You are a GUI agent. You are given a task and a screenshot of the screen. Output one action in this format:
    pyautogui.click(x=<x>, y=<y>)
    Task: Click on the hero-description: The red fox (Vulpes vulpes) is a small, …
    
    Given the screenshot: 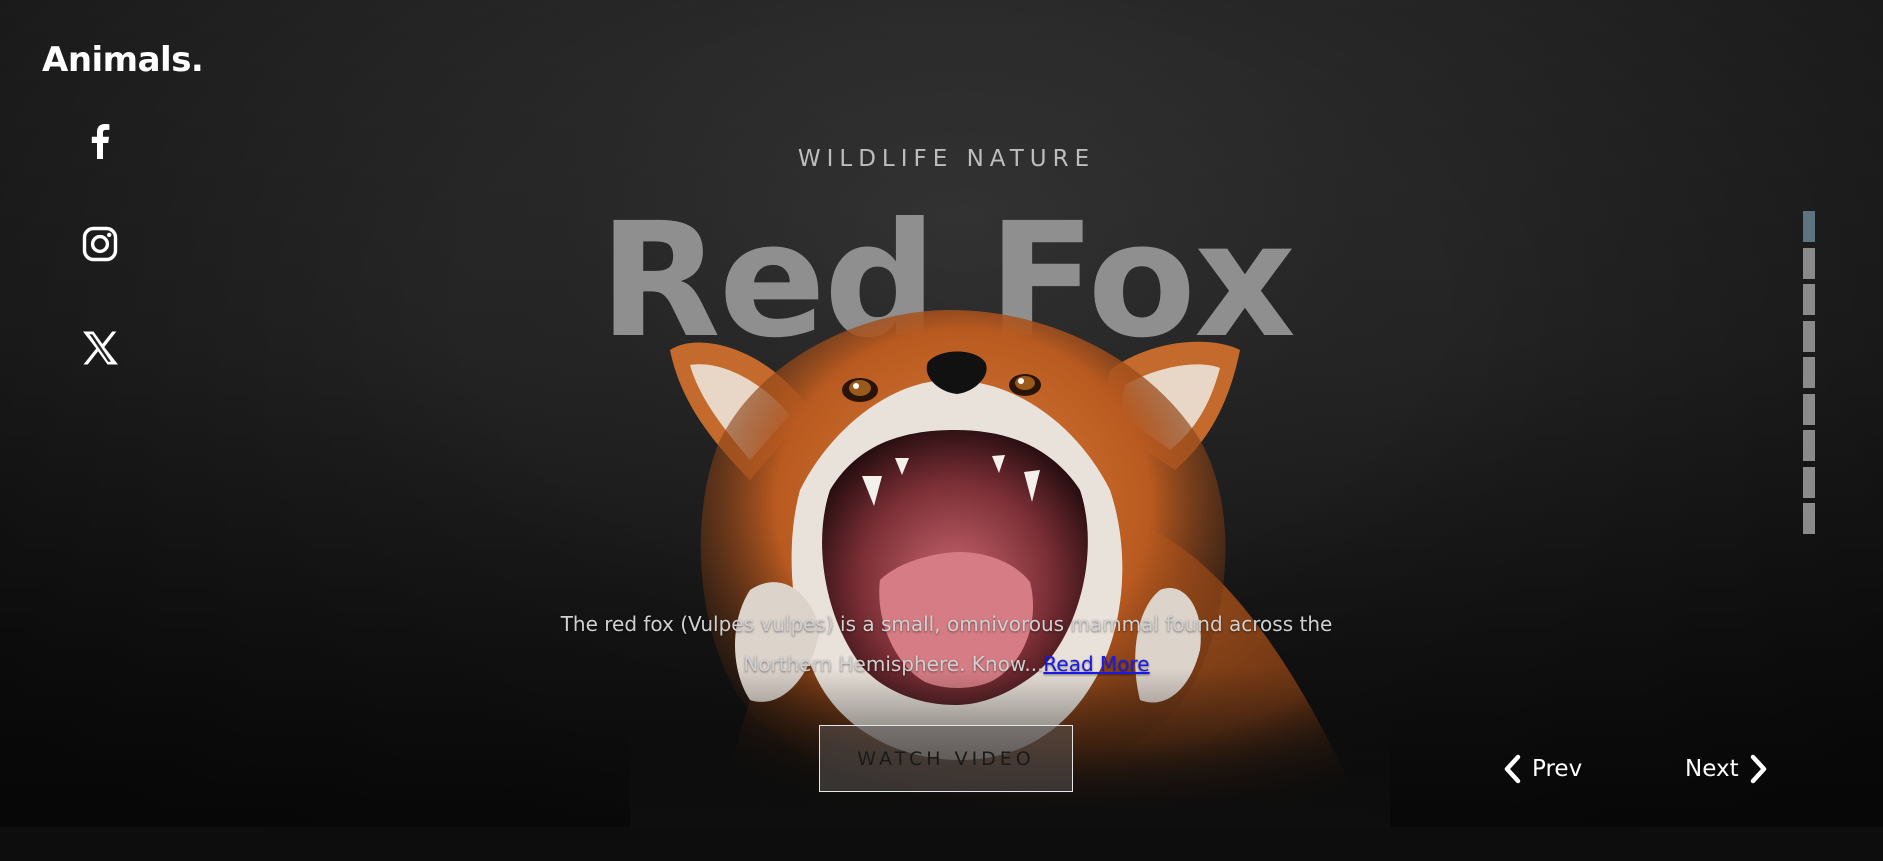 What is the action you would take?
    pyautogui.click(x=946, y=644)
    